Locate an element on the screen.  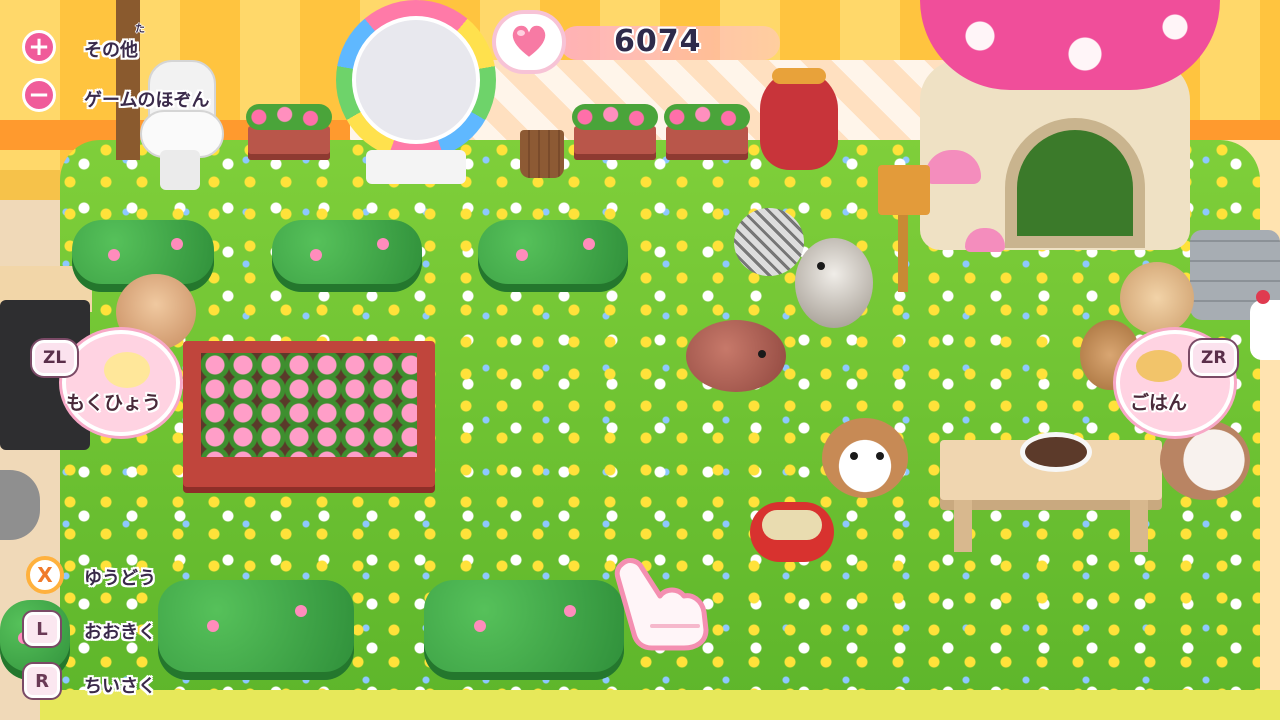
other-menu-label: その他 is located at coordinates (111, 50).